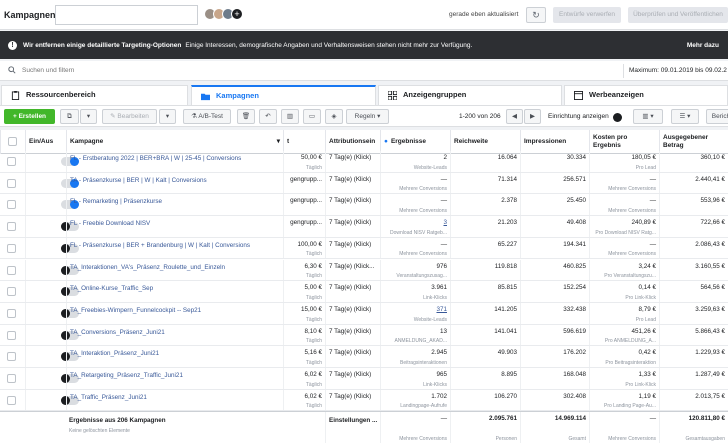  Describe the element at coordinates (717, 116) in the screenshot. I see `reports-button: Berich` at that location.